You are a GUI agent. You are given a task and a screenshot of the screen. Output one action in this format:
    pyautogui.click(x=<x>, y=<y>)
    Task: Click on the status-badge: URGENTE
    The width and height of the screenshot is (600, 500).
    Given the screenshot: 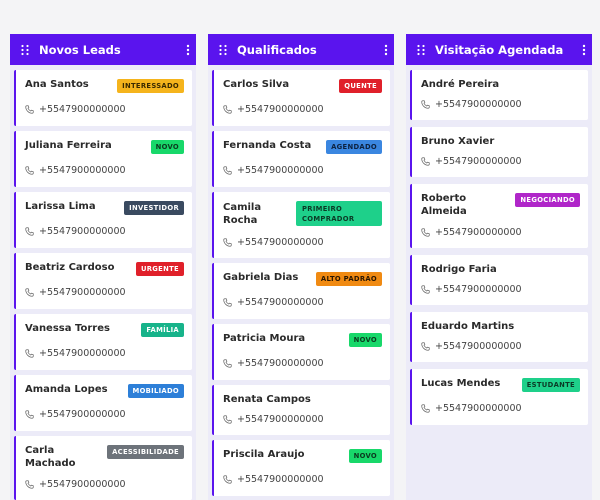 What is the action you would take?
    pyautogui.click(x=159, y=269)
    